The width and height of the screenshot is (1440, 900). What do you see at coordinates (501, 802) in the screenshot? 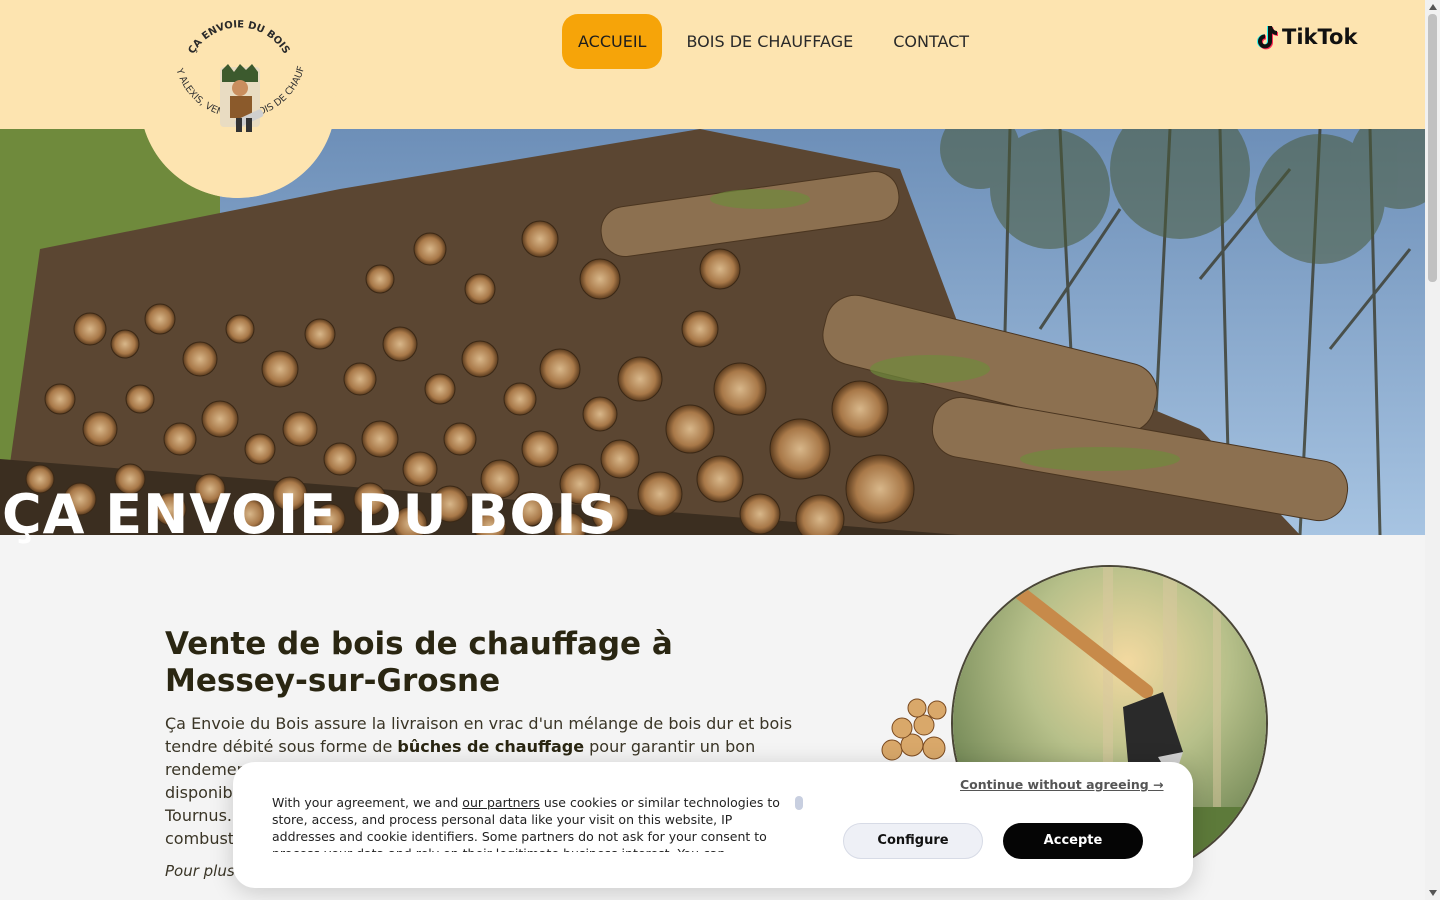
I see `partners-link: our partners` at bounding box center [501, 802].